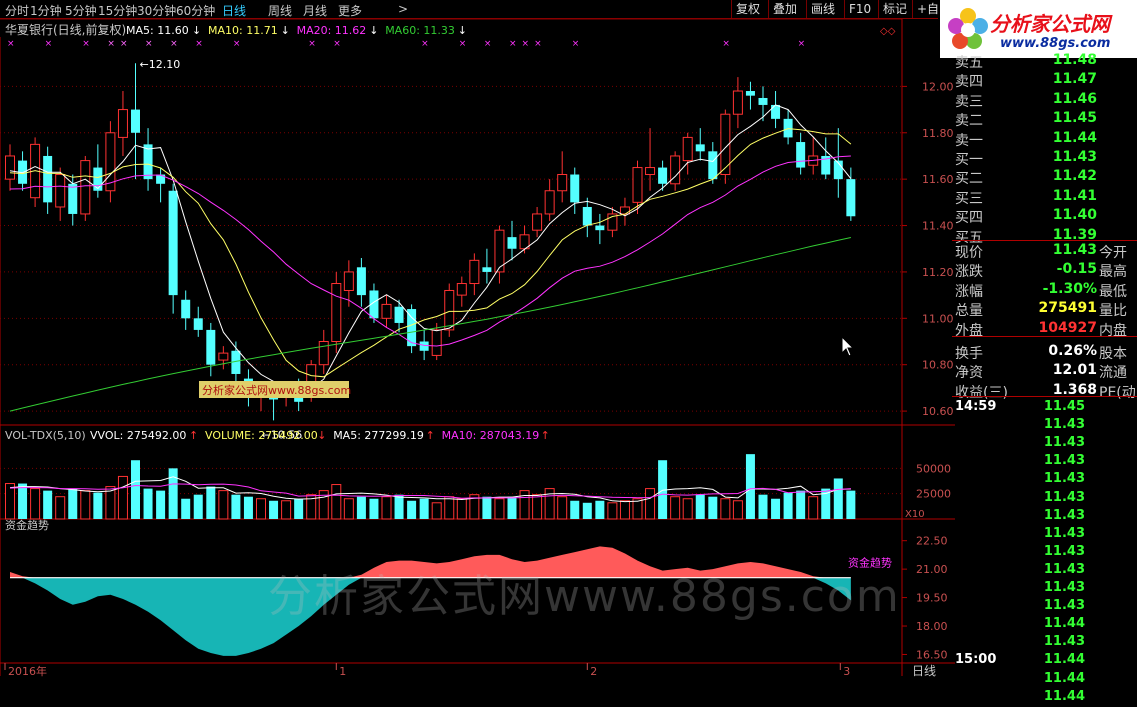 Image resolution: width=1137 pixels, height=707 pixels. I want to click on period-tab-8: 月线, so click(315, 10).